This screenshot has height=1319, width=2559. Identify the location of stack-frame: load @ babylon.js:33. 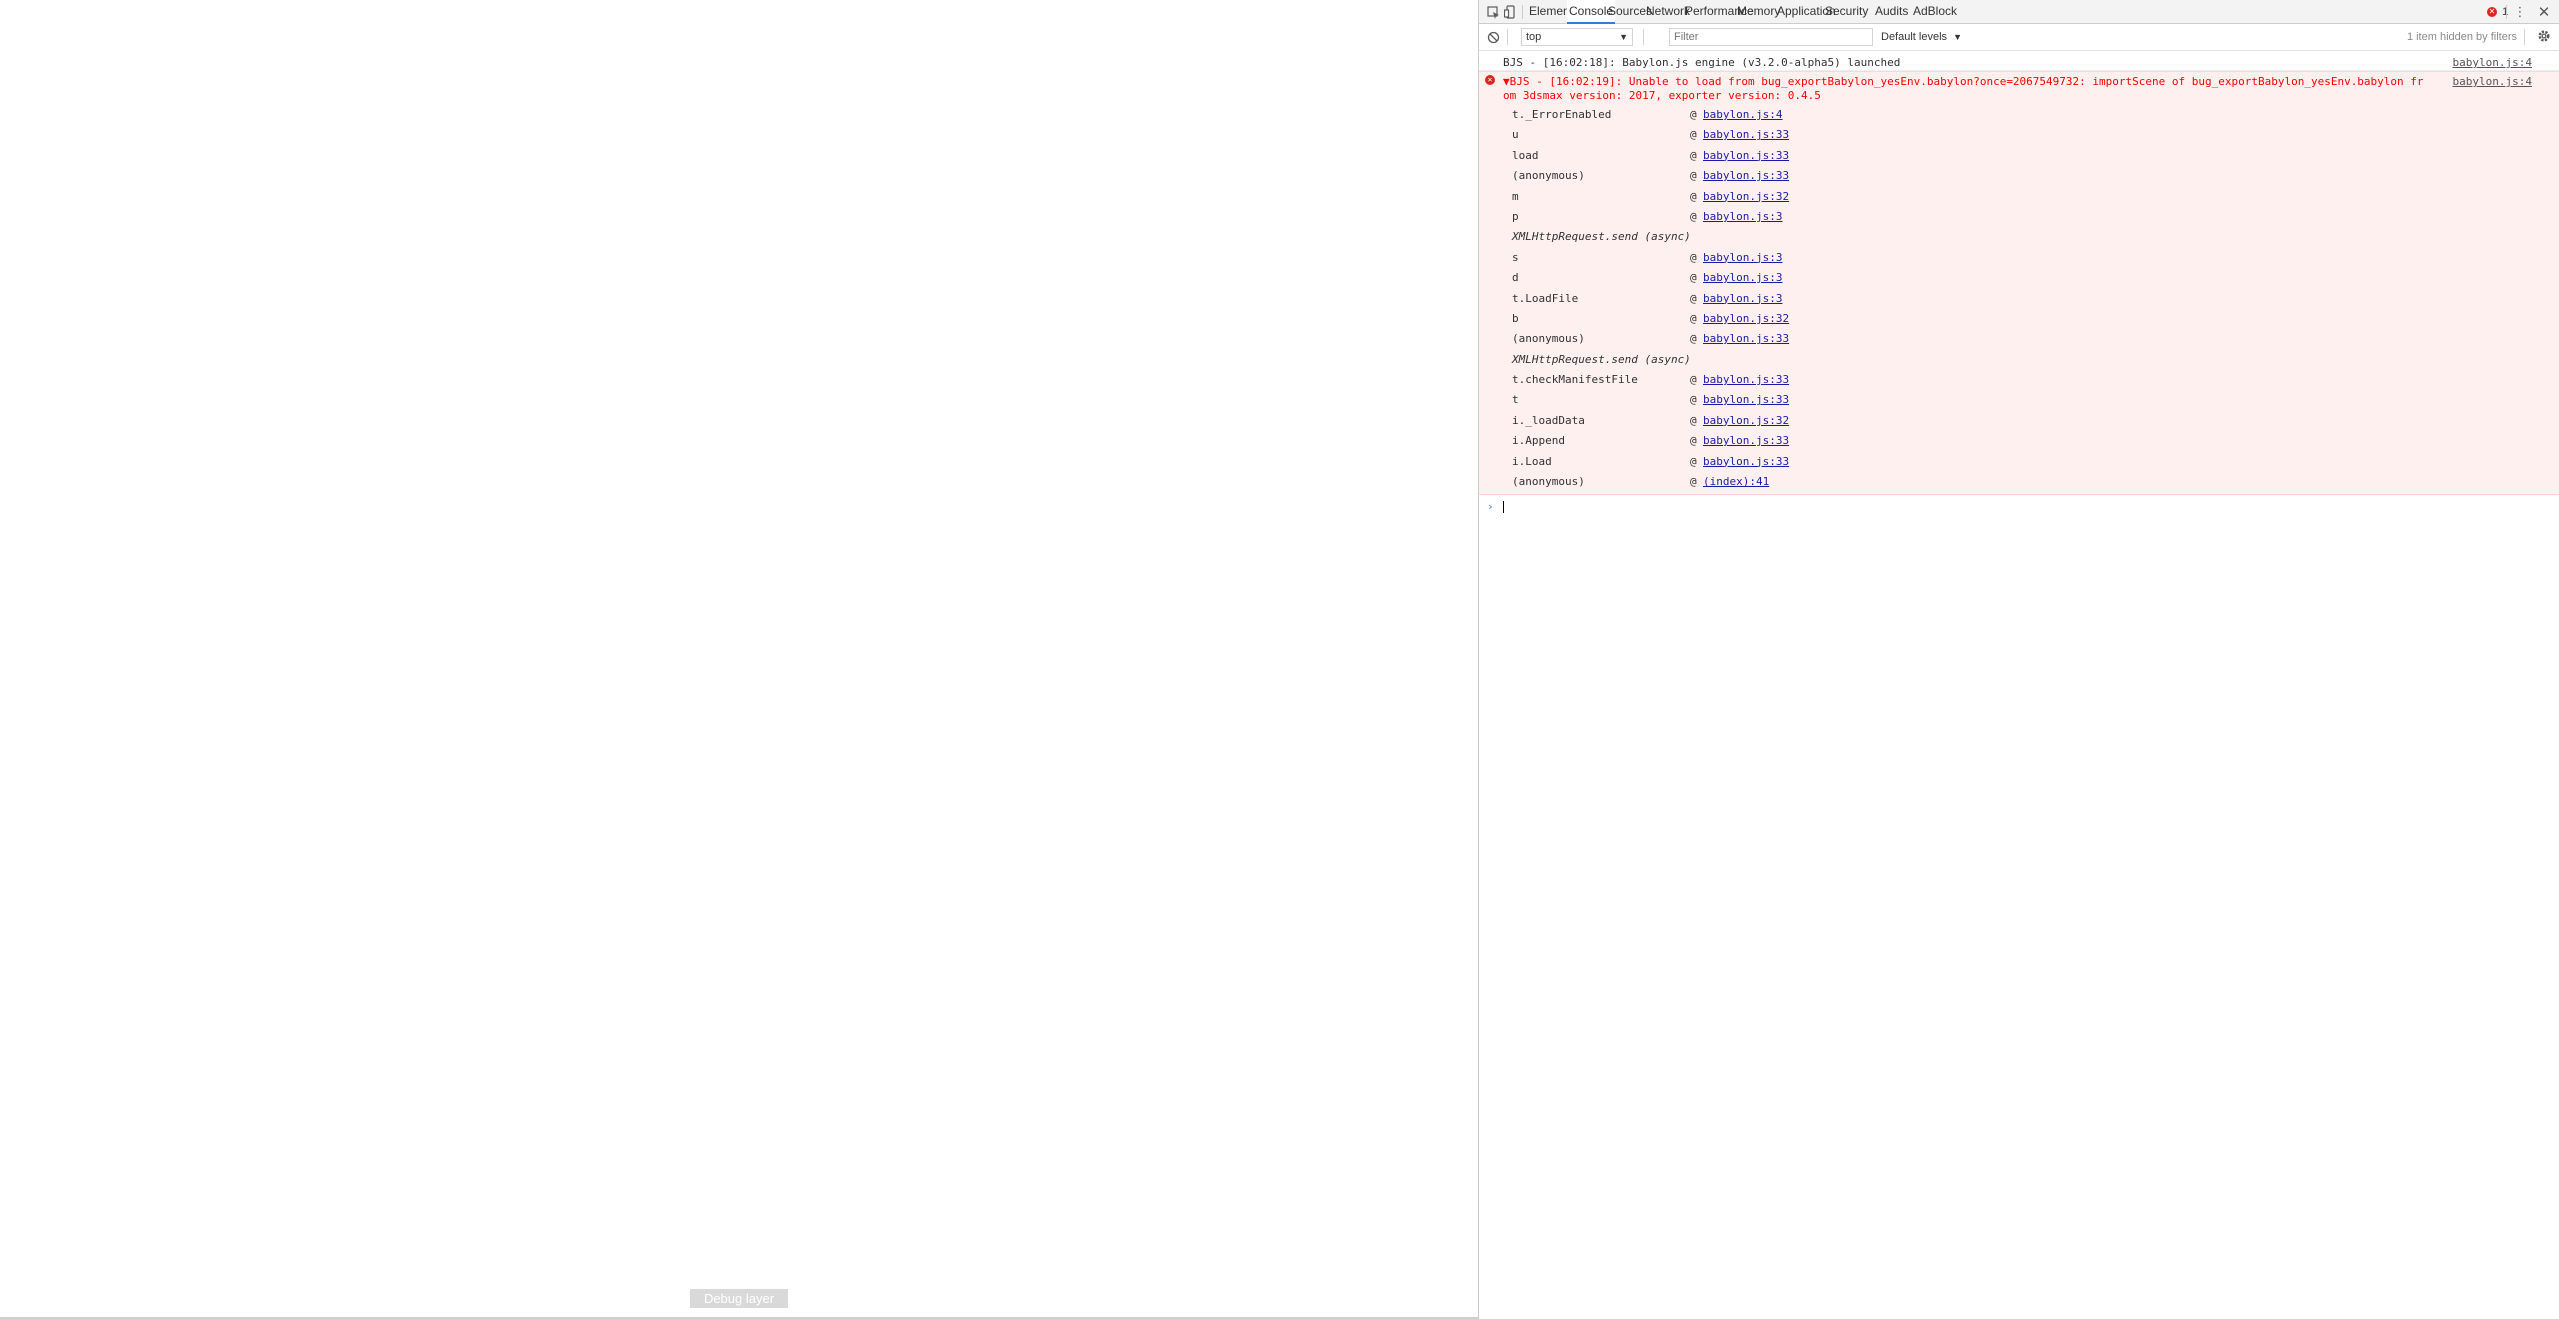
(2019, 156).